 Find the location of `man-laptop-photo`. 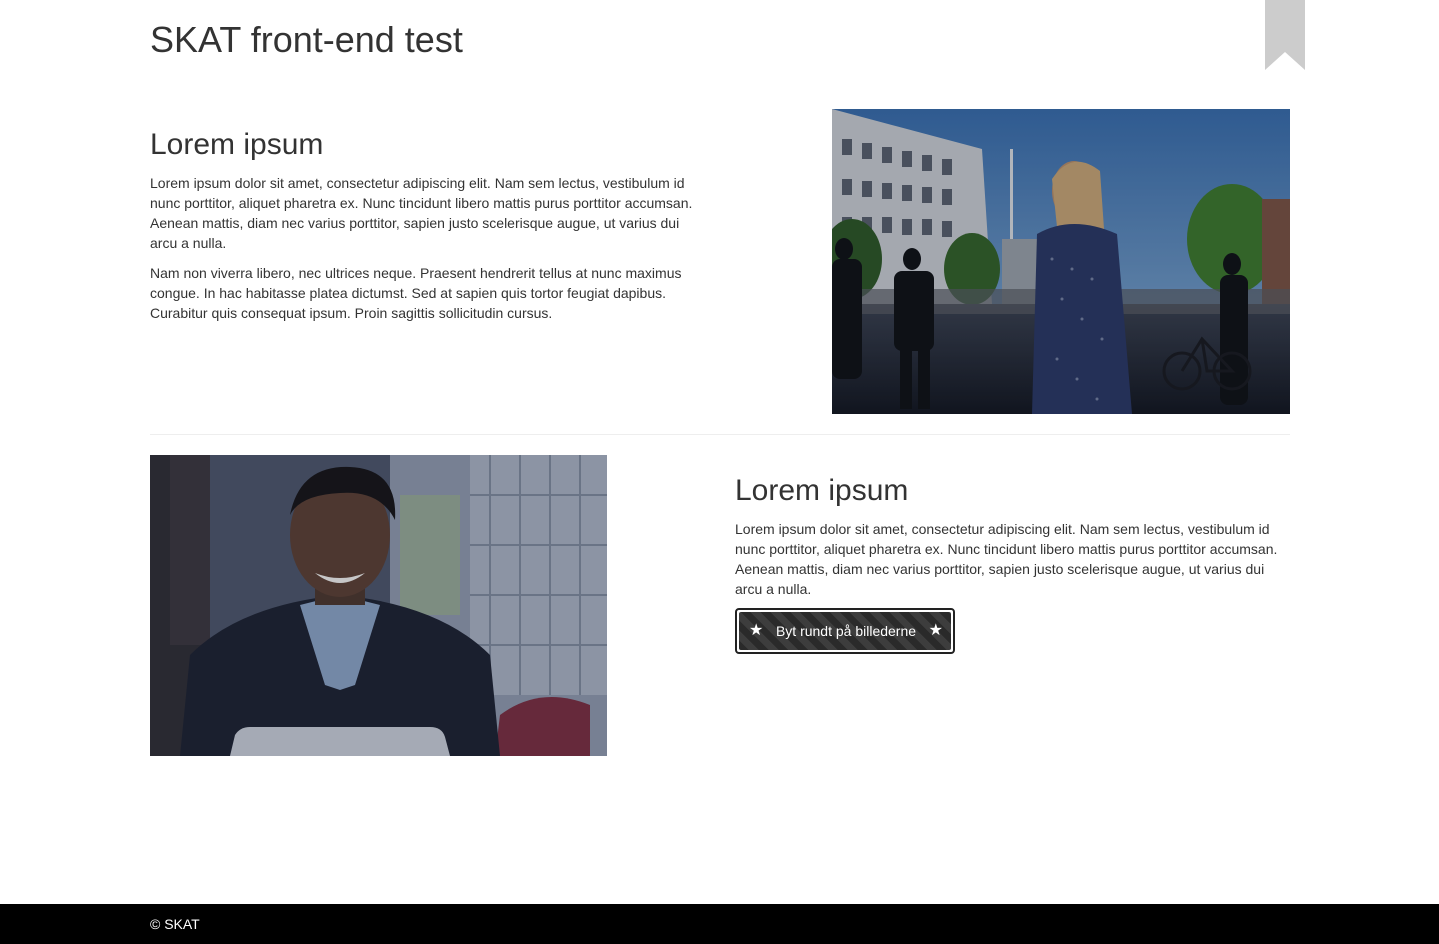

man-laptop-photo is located at coordinates (378, 605).